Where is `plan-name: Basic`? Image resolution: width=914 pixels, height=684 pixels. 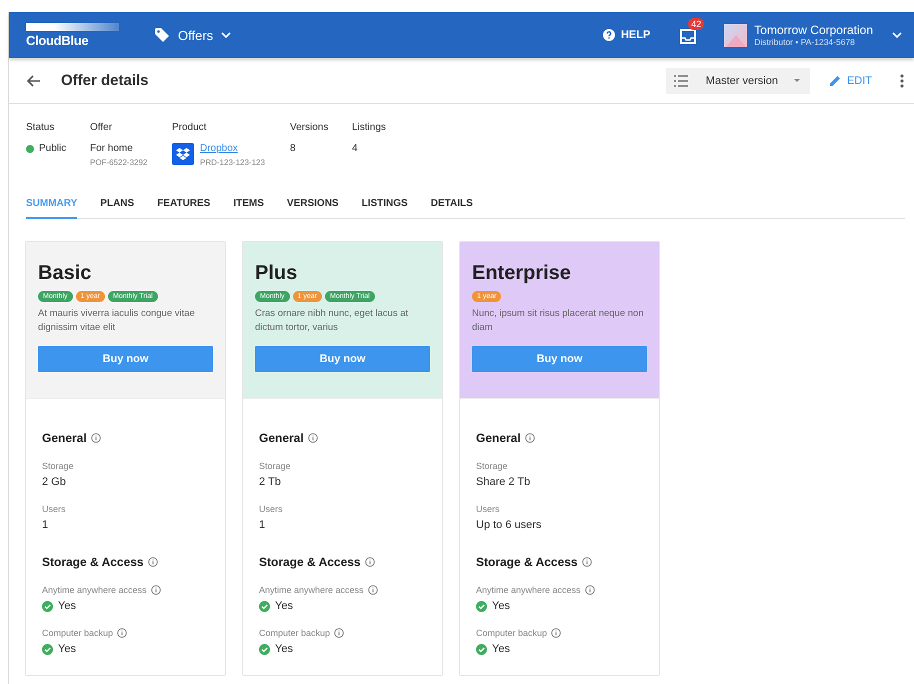 plan-name: Basic is located at coordinates (65, 273).